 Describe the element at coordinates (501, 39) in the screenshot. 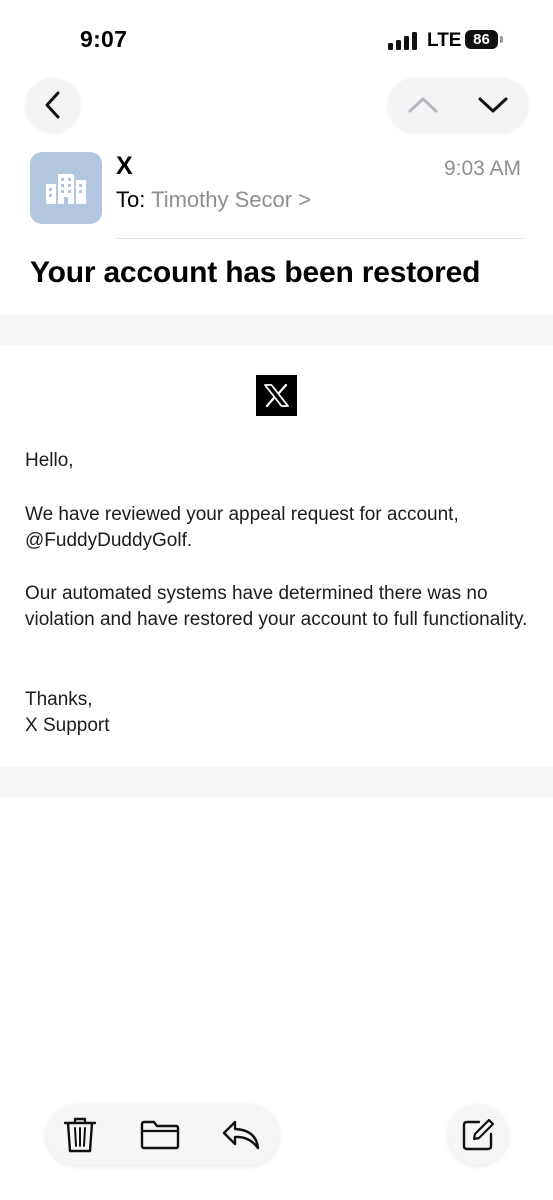

I see `battery-tip` at that location.